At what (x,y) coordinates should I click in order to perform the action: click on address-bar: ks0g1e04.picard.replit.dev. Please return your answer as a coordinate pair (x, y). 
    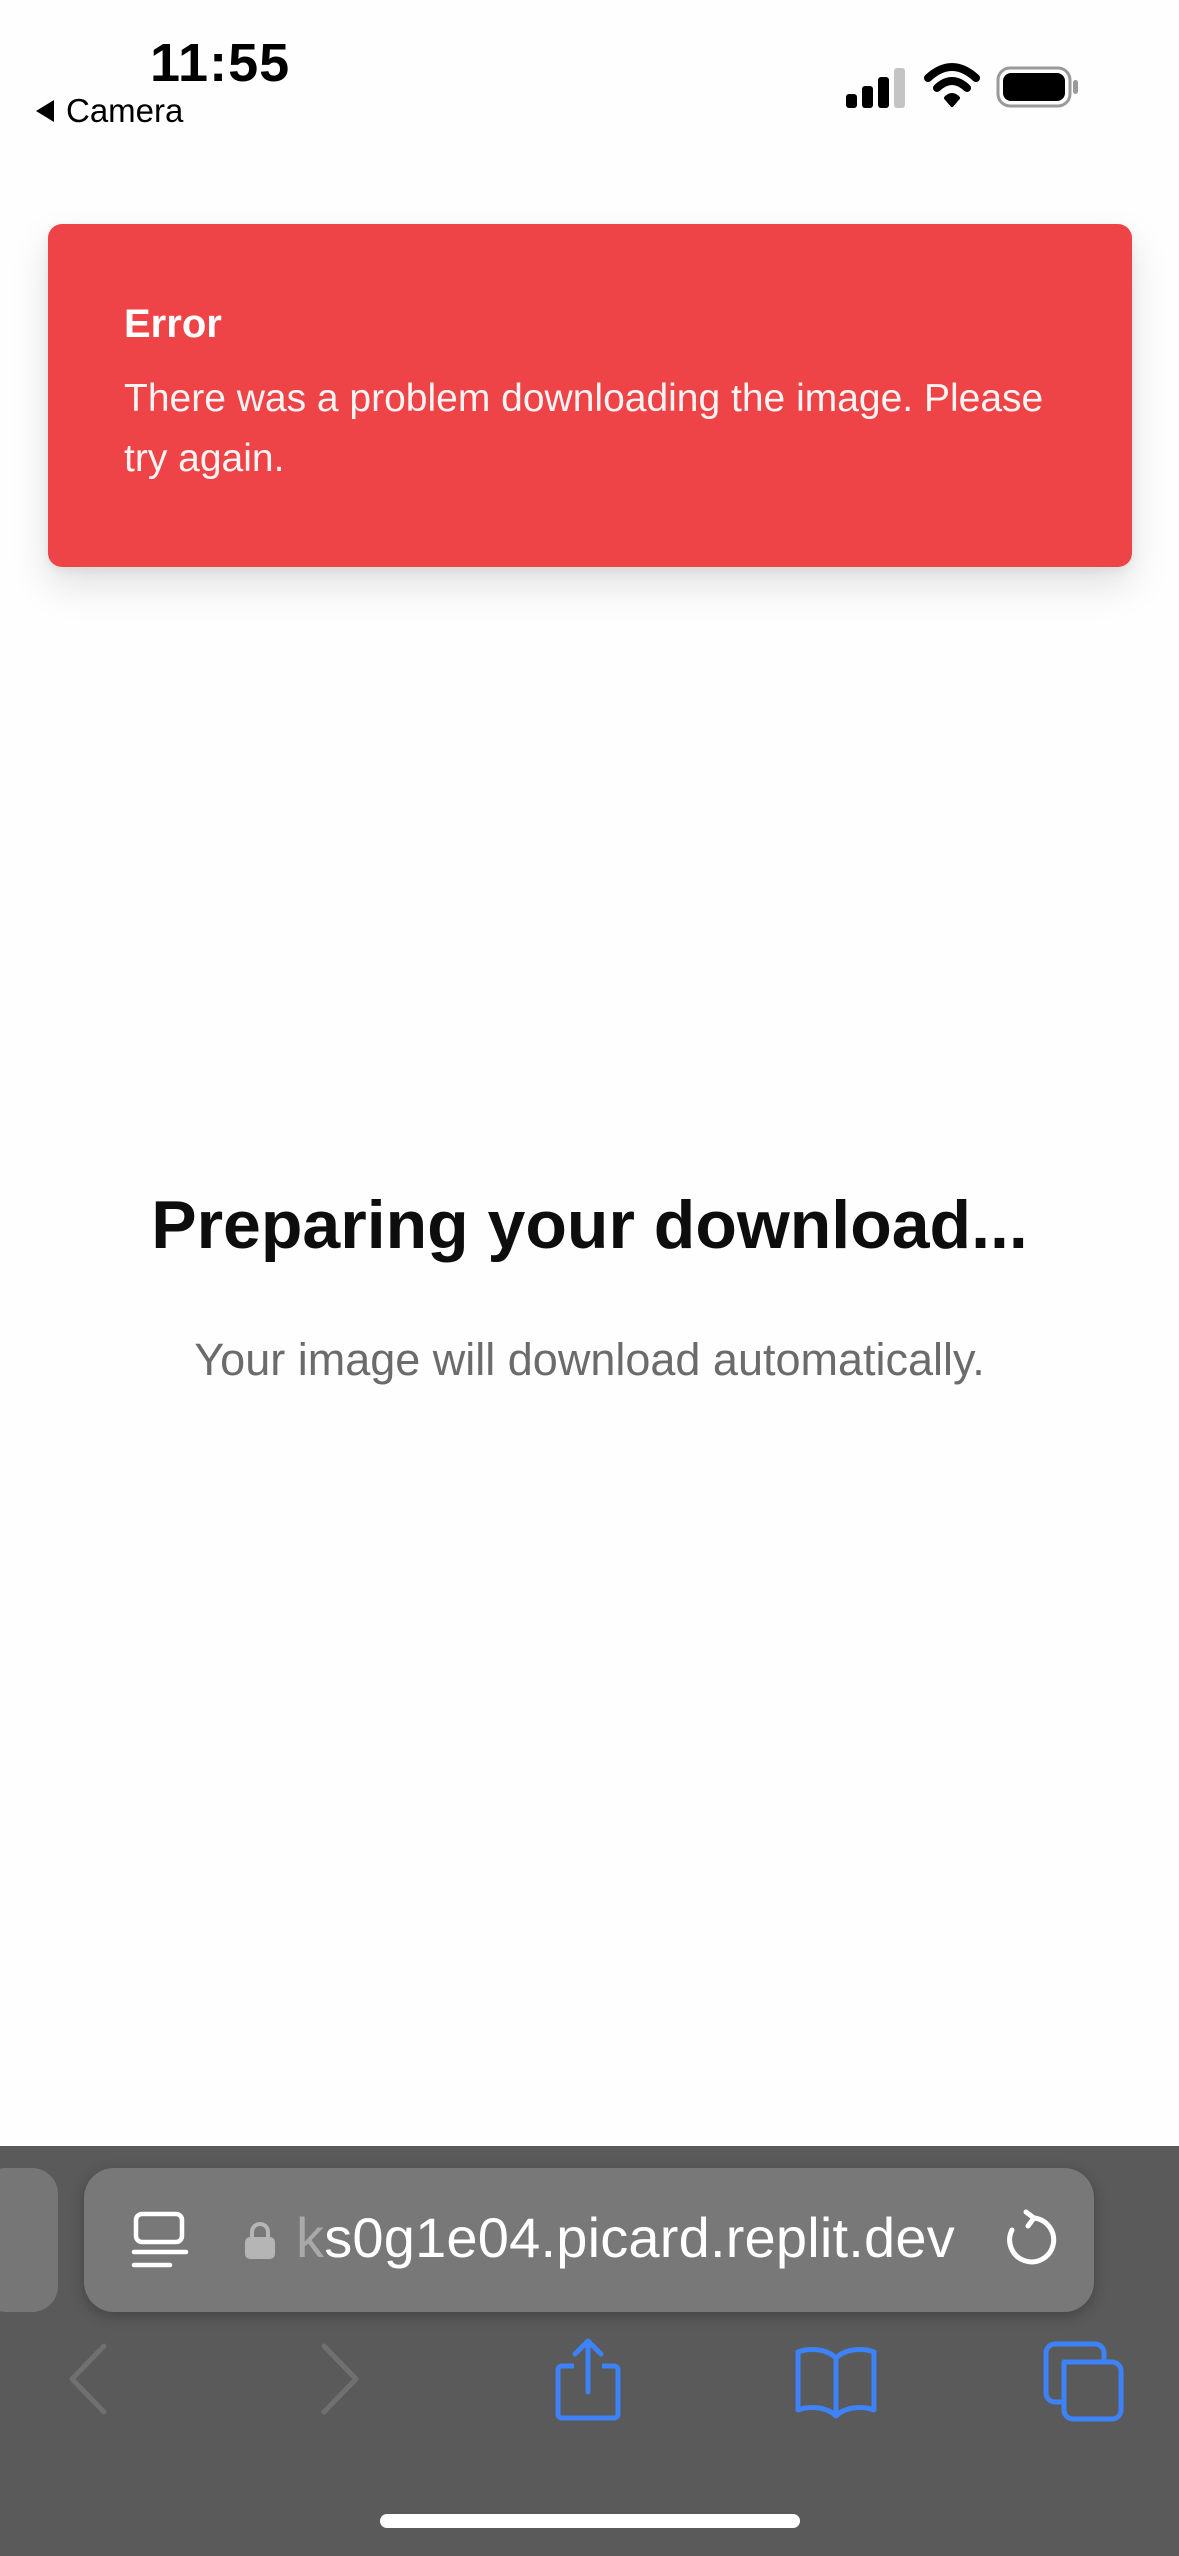
    Looking at the image, I should click on (589, 2240).